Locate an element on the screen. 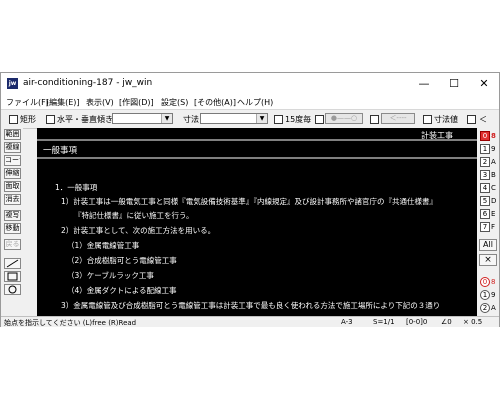 This screenshot has width=500, height=400. tool-extend: 伸縮 is located at coordinates (12, 173).